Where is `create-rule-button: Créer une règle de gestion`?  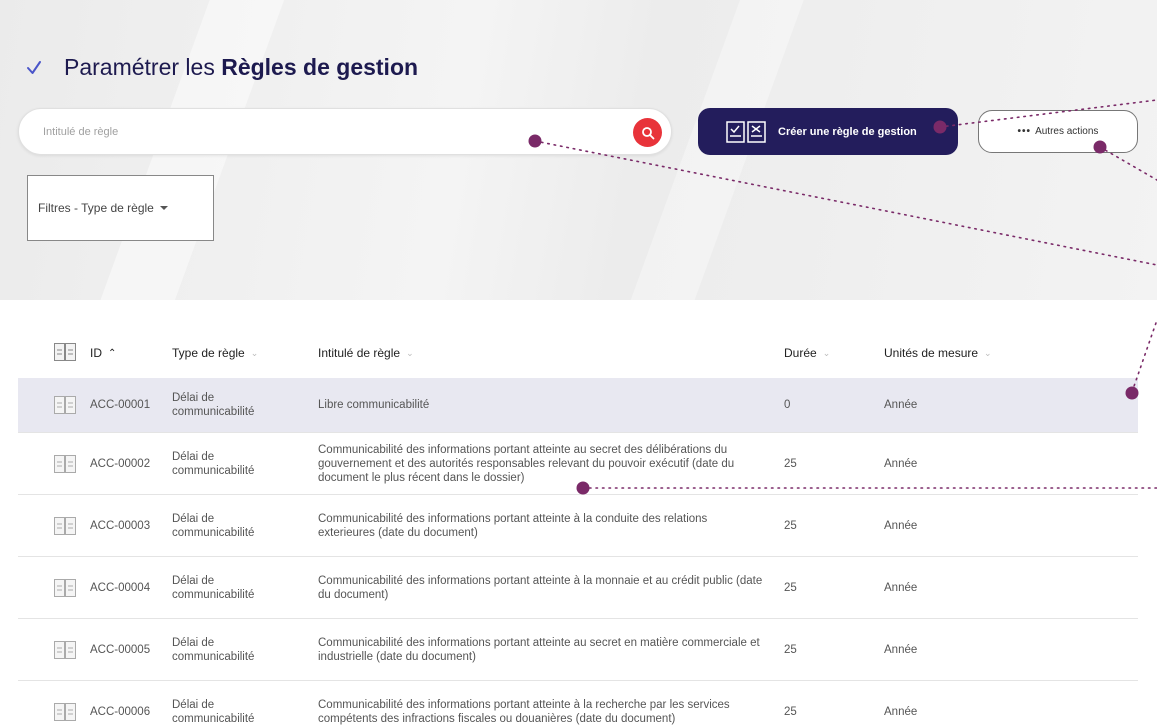 create-rule-button: Créer une règle de gestion is located at coordinates (828, 131).